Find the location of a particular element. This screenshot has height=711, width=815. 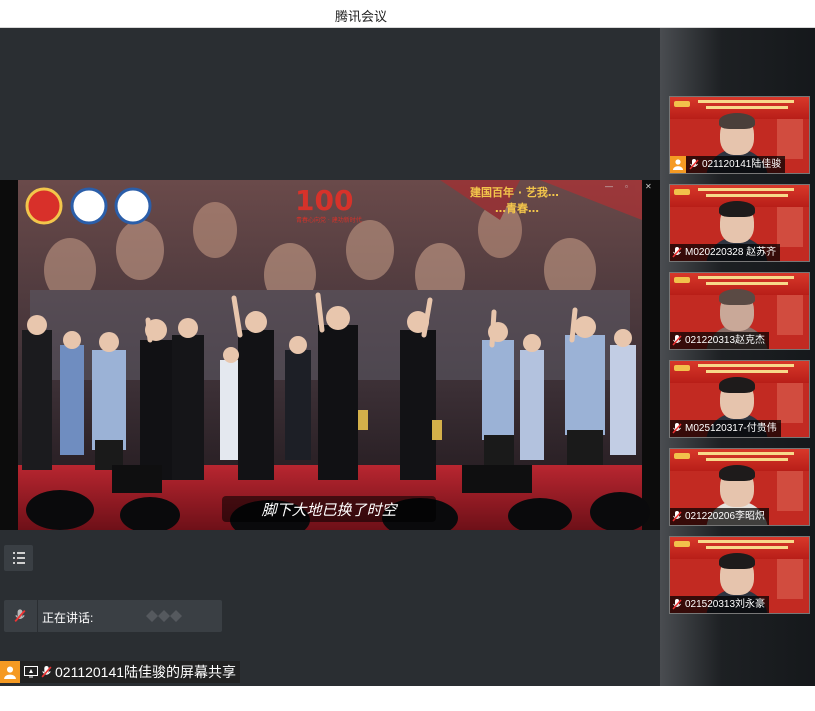

participant-label: M025120317-付贵伟 is located at coordinates (725, 428).